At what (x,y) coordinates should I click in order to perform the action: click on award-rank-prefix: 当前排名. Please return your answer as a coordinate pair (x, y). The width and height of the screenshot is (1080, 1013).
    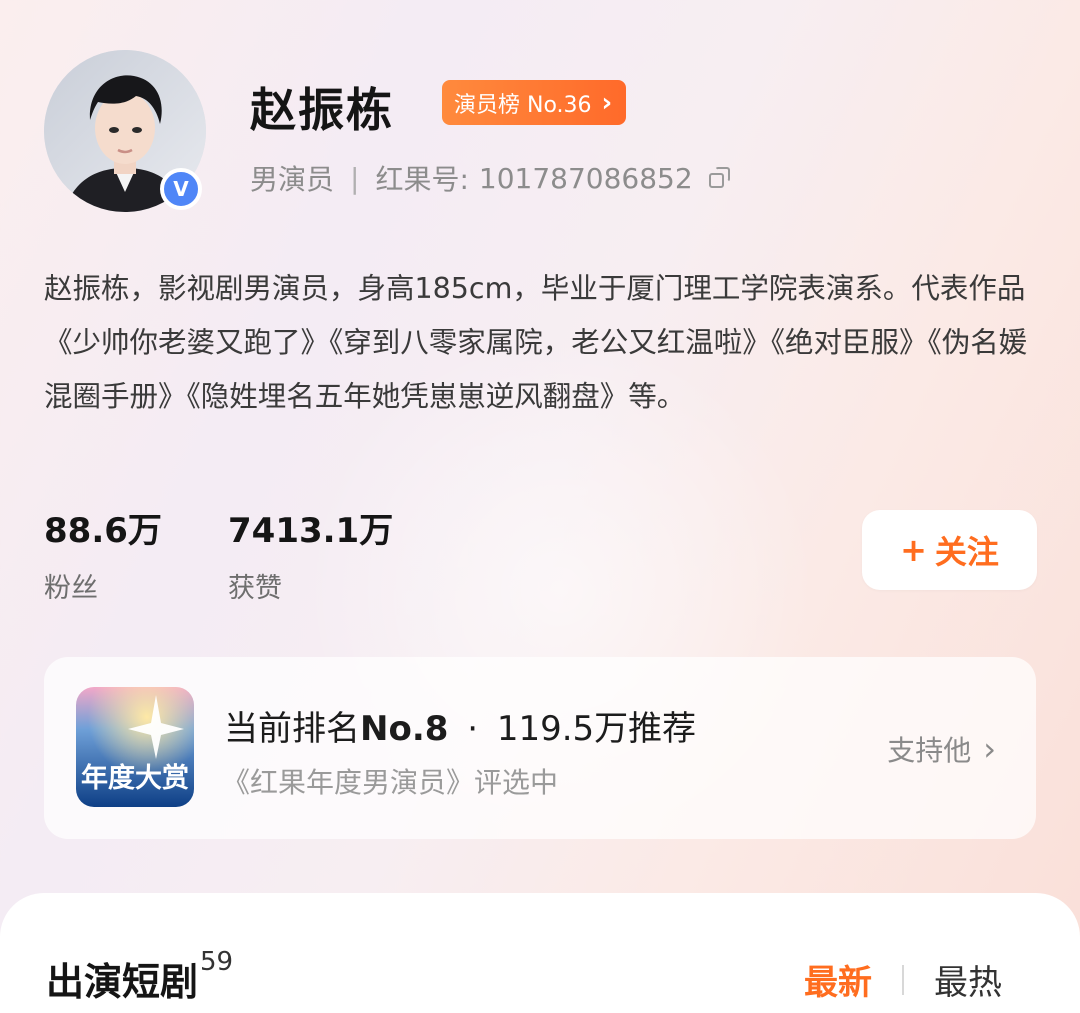
    Looking at the image, I should click on (292, 729).